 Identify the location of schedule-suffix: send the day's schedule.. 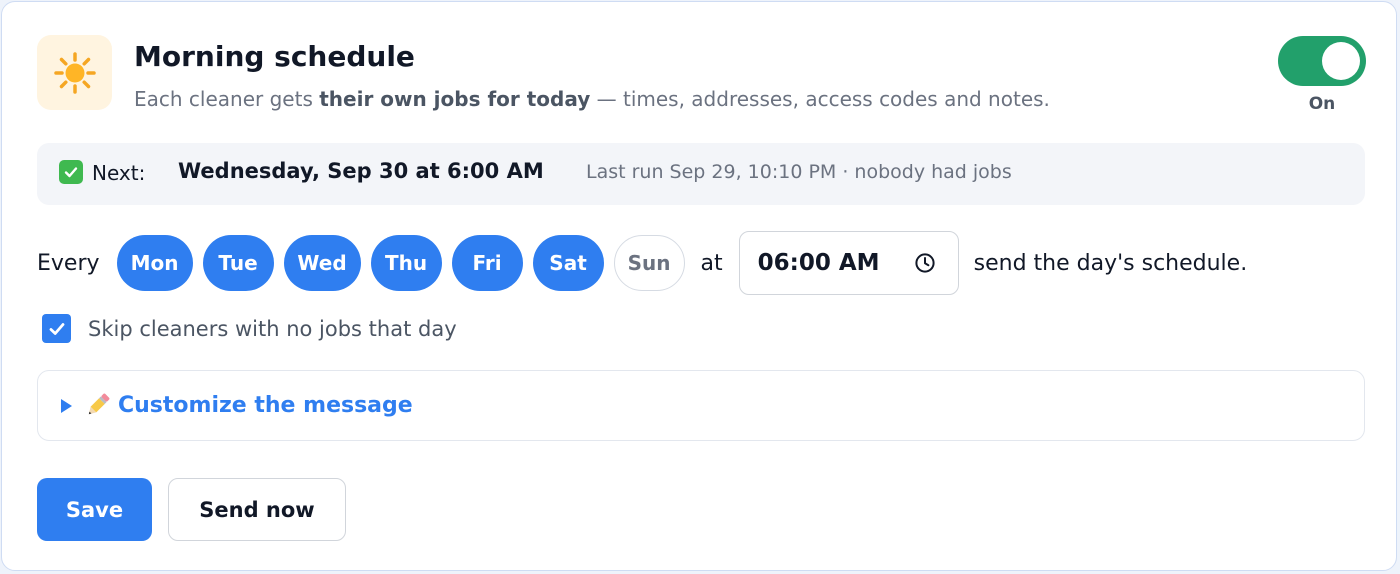
(1110, 263).